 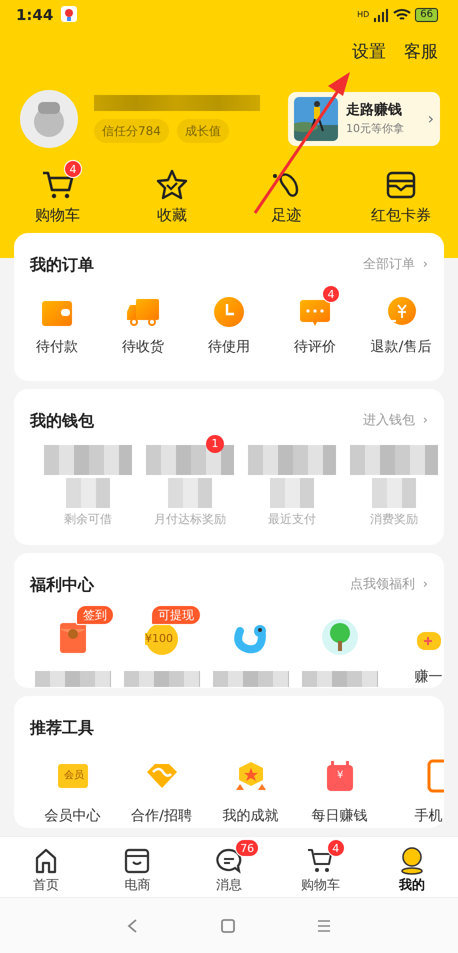 I want to click on header-link: 客服, so click(x=421, y=59).